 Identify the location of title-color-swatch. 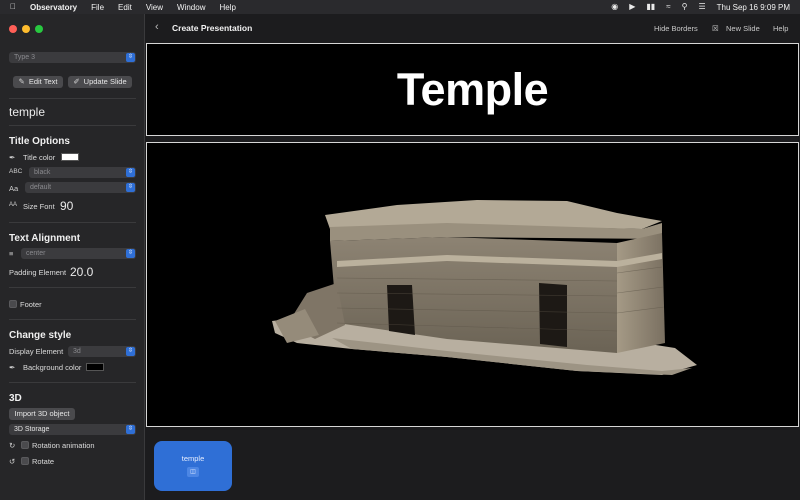
(70, 157).